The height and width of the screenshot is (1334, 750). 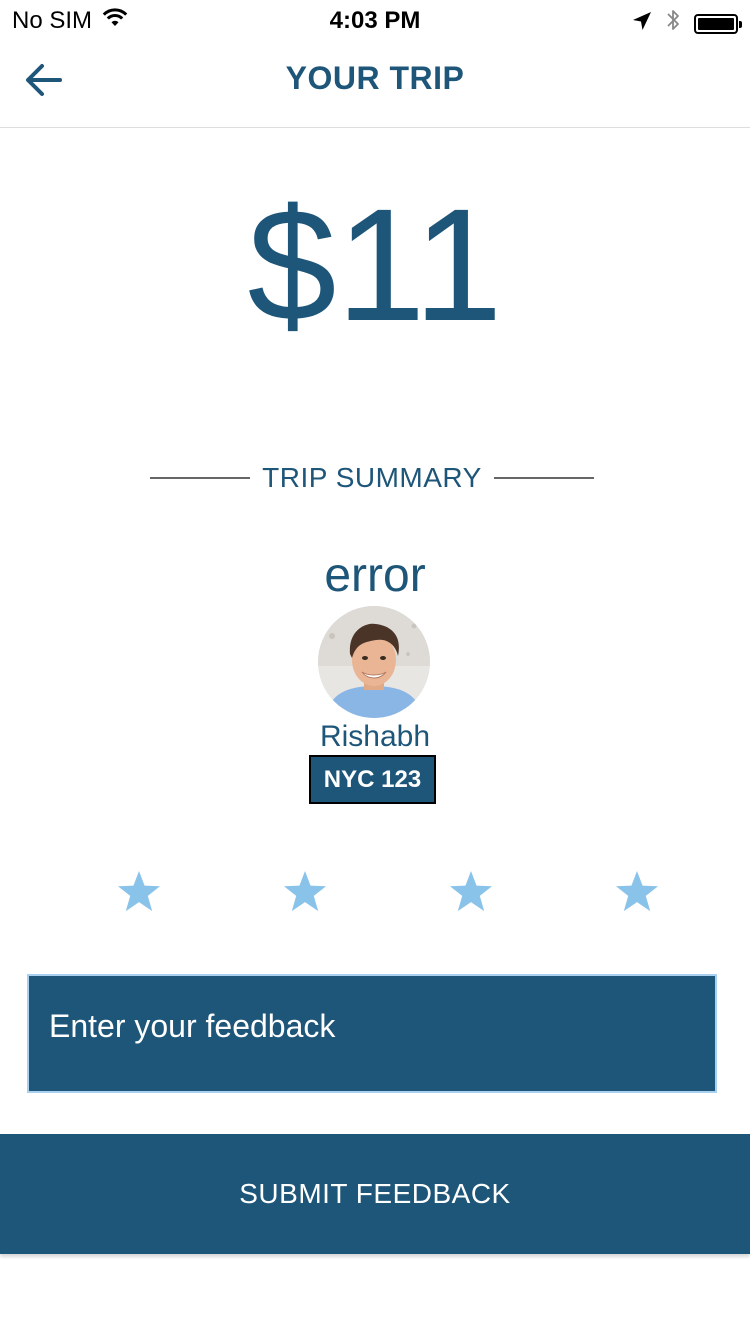 What do you see at coordinates (374, 662) in the screenshot?
I see `driver-avatar` at bounding box center [374, 662].